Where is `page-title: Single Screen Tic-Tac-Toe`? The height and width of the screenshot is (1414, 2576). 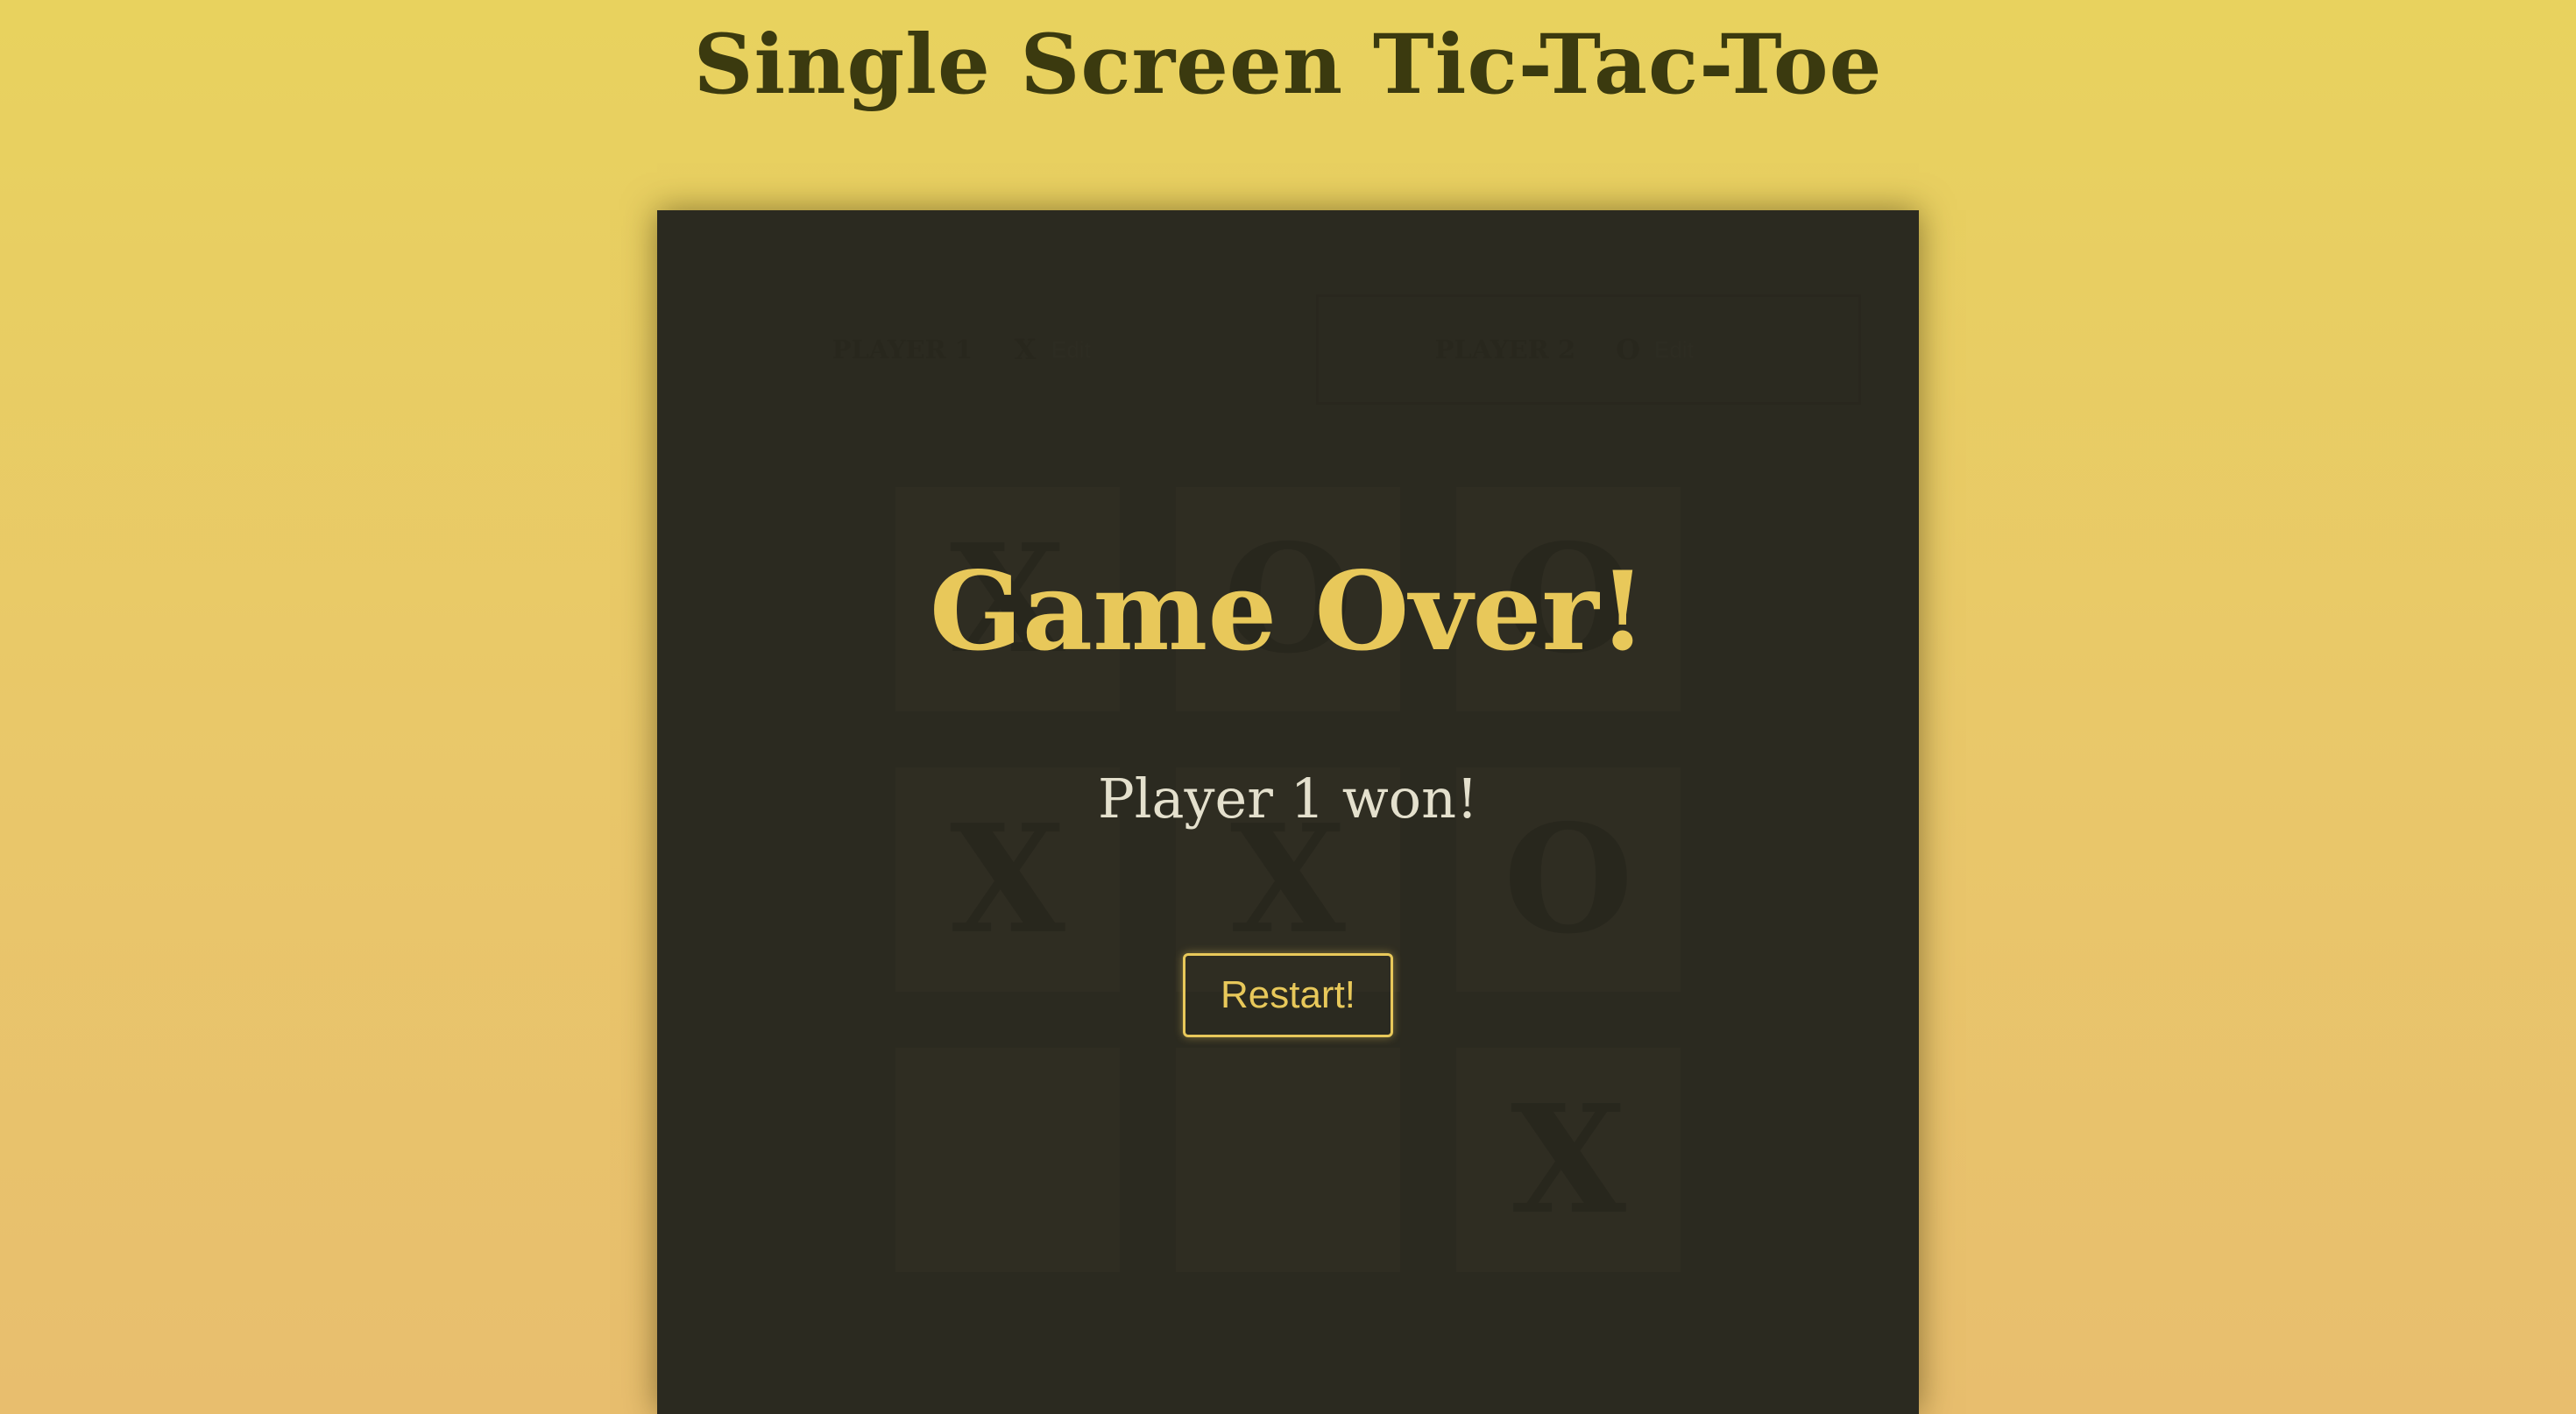 page-title: Single Screen Tic-Tac-Toe is located at coordinates (1288, 65).